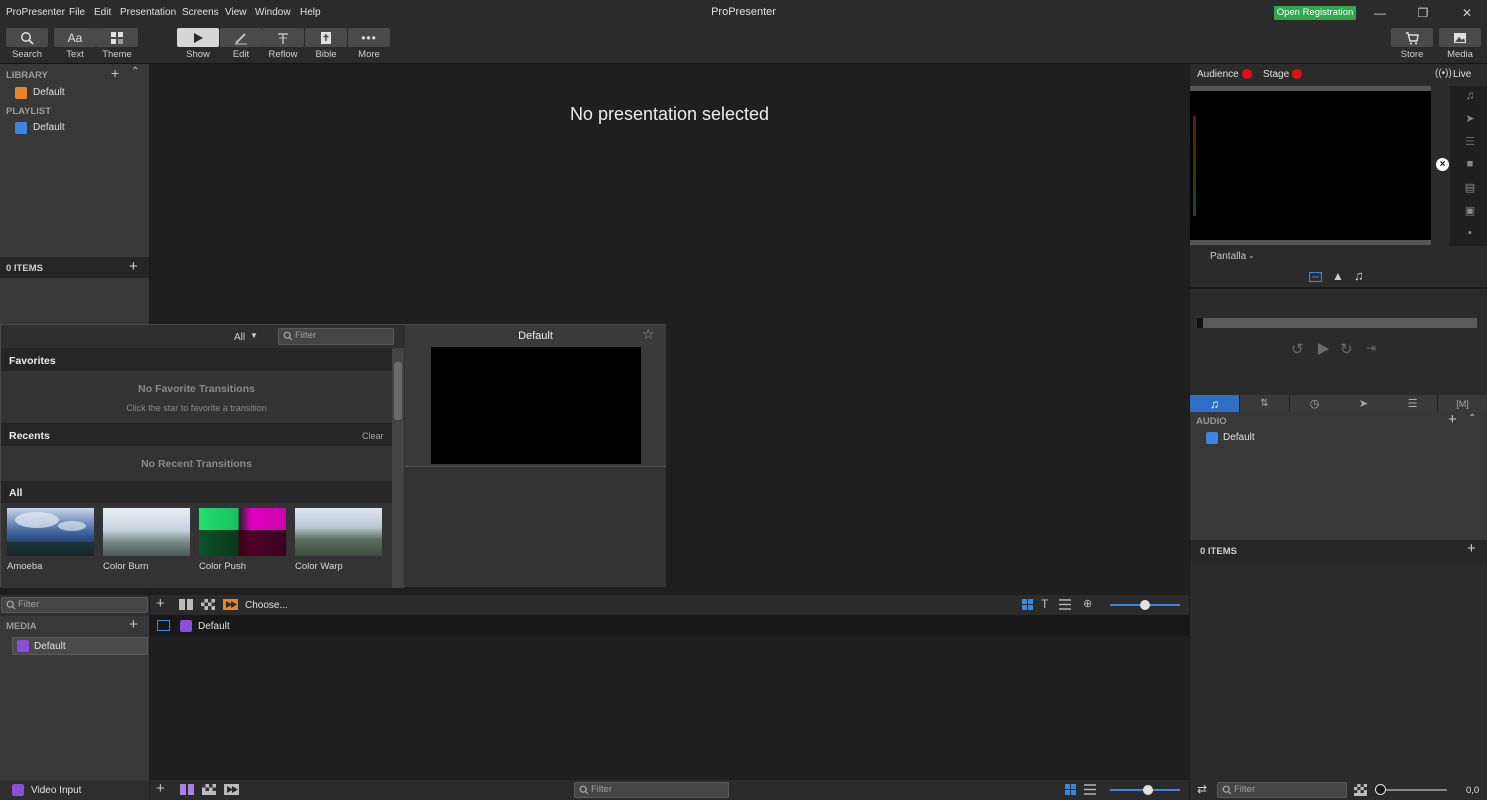  I want to click on restore-icon: ❐, so click(1423, 13).